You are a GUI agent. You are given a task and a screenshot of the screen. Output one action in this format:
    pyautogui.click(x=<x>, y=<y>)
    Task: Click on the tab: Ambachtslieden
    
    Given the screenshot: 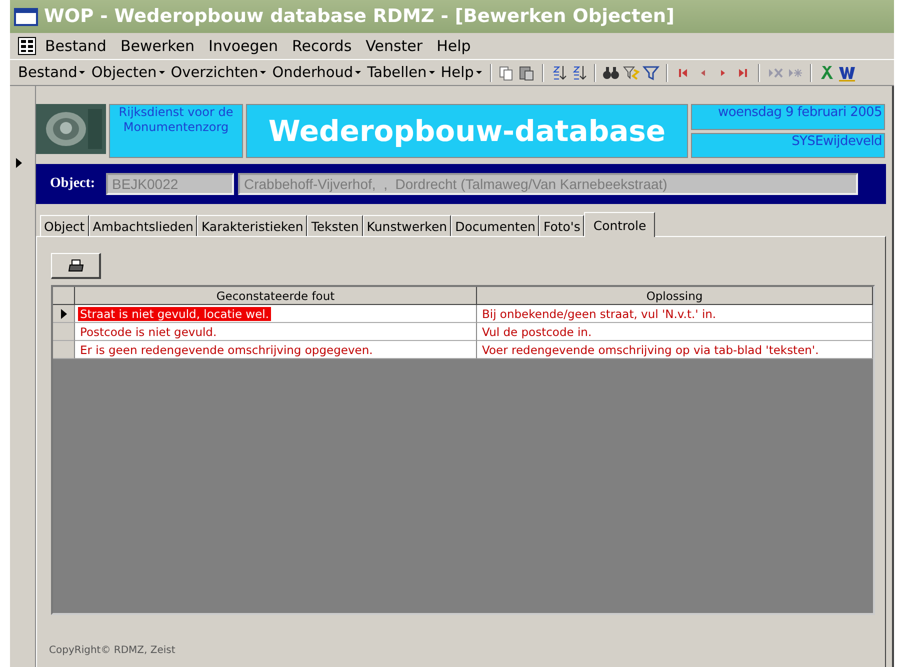 What is the action you would take?
    pyautogui.click(x=143, y=225)
    